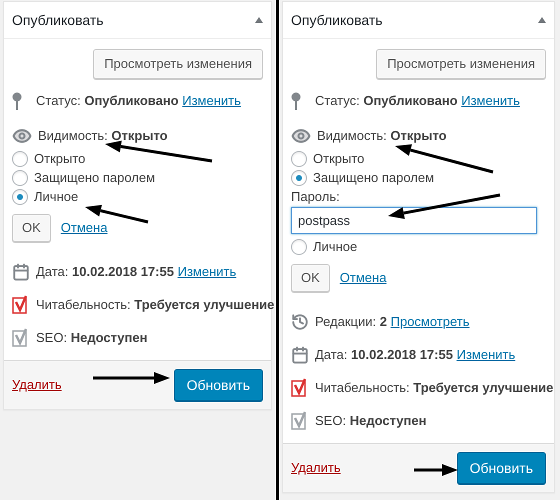  What do you see at coordinates (430, 322) in the screenshot?
I see `info-link: Просмотреть` at bounding box center [430, 322].